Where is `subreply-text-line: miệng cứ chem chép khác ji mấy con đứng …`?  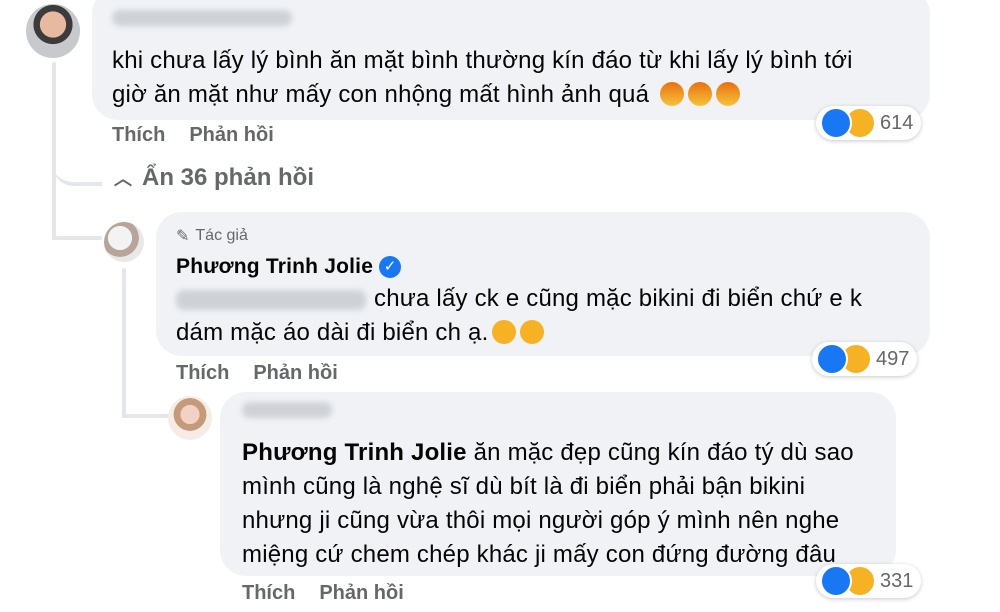
subreply-text-line: miệng cứ chem chép khác ji mấy con đứng … is located at coordinates (539, 554).